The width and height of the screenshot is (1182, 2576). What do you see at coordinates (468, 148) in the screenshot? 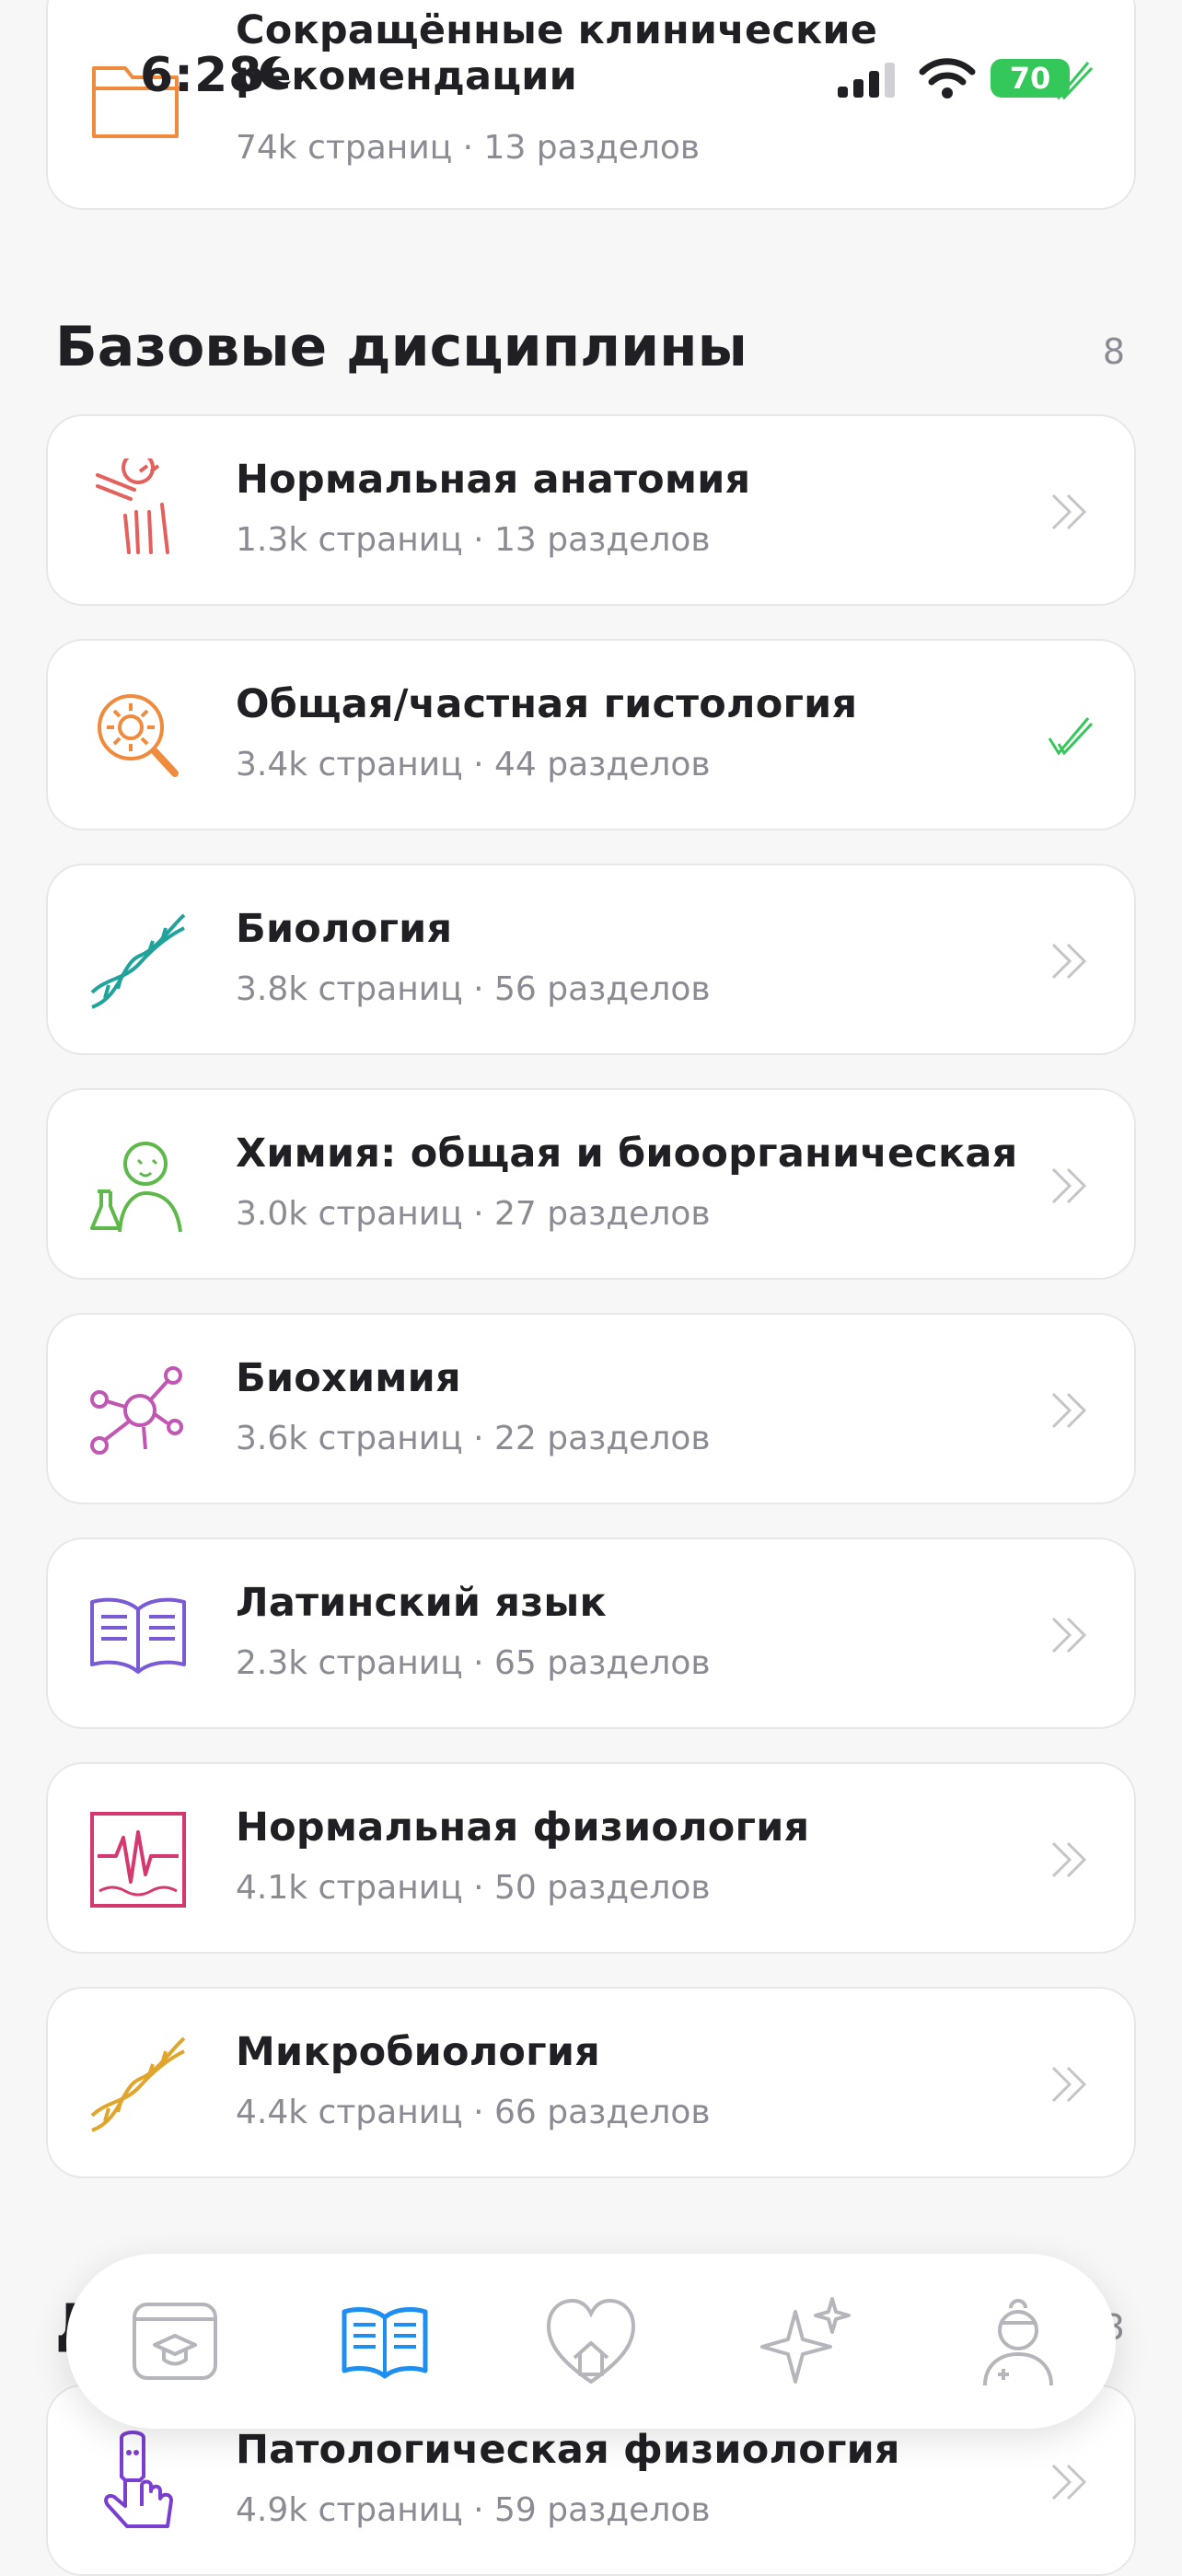
I see `card-meta: 74k страниц · 13 разделов` at bounding box center [468, 148].